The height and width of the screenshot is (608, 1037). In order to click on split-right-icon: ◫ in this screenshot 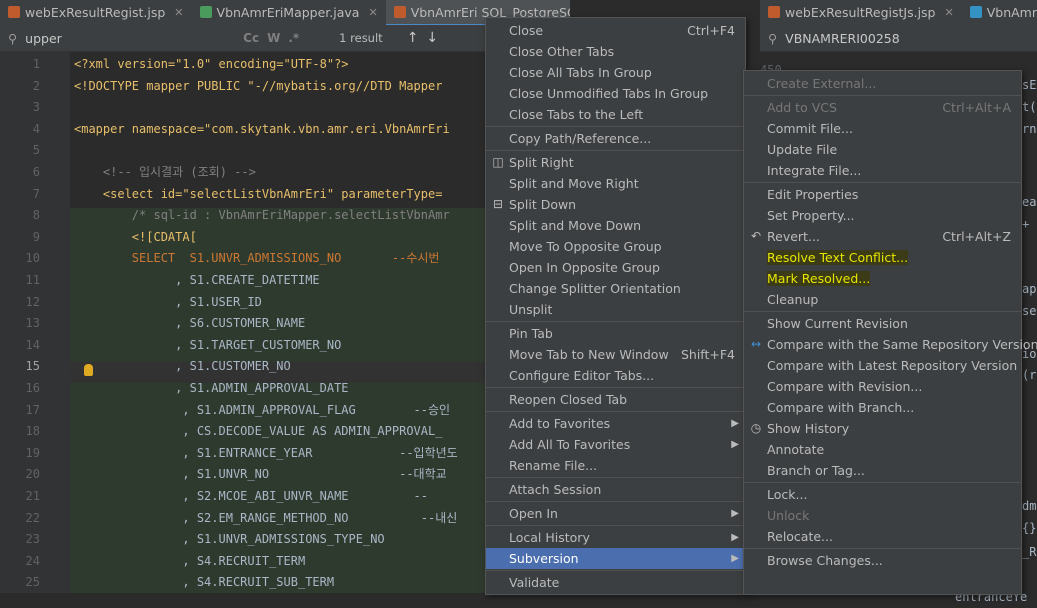, I will do `click(498, 162)`.